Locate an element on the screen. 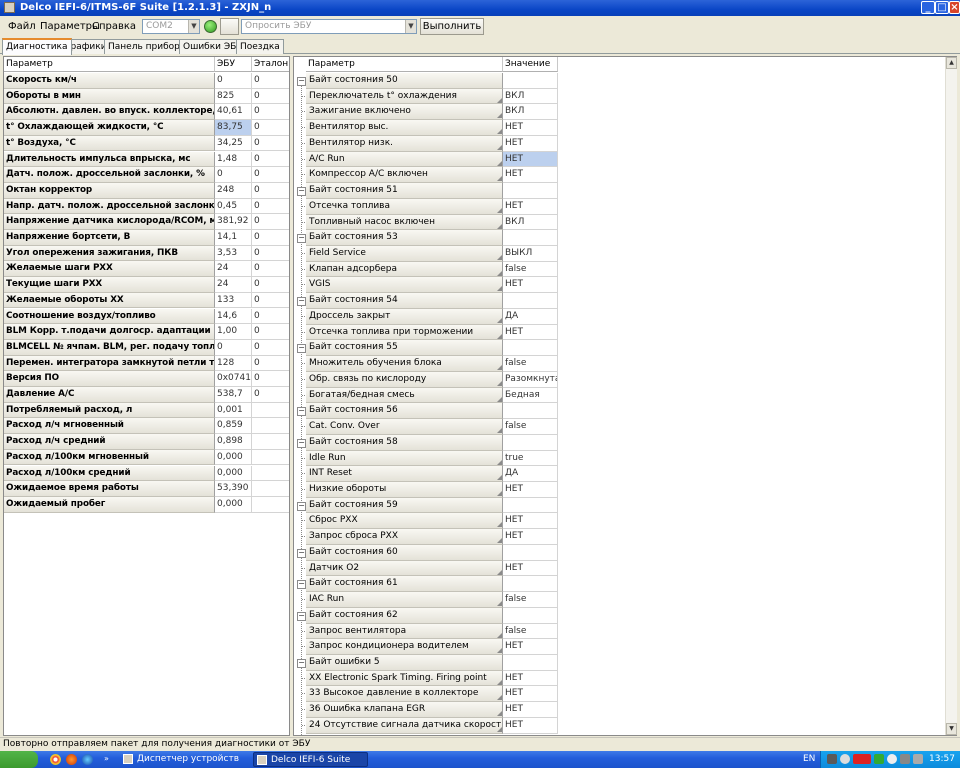 The height and width of the screenshot is (768, 960). blank-button is located at coordinates (229, 26).